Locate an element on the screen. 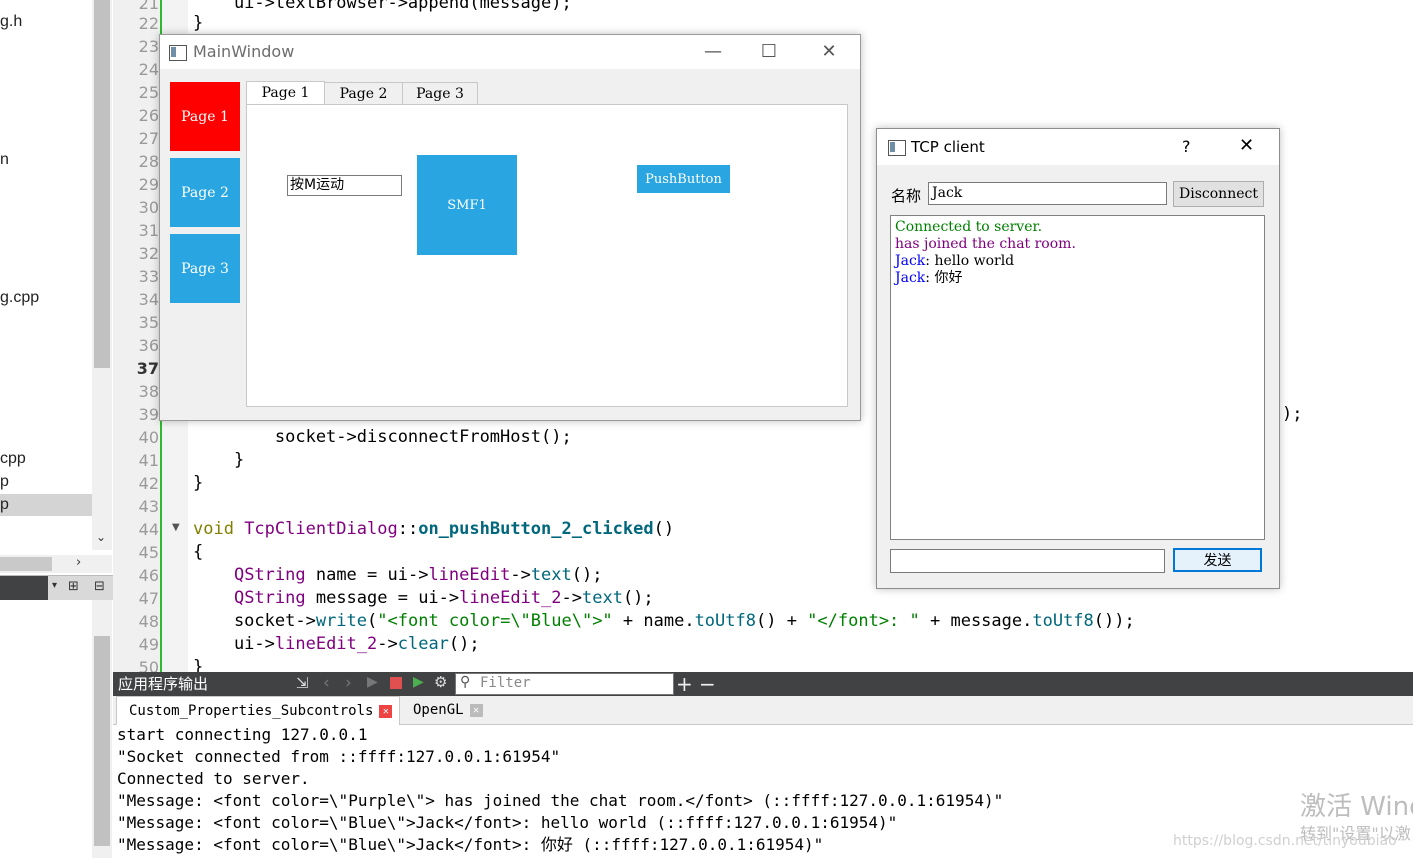 The image size is (1413, 858). chevron-down-icon: ⌄ is located at coordinates (101, 537).